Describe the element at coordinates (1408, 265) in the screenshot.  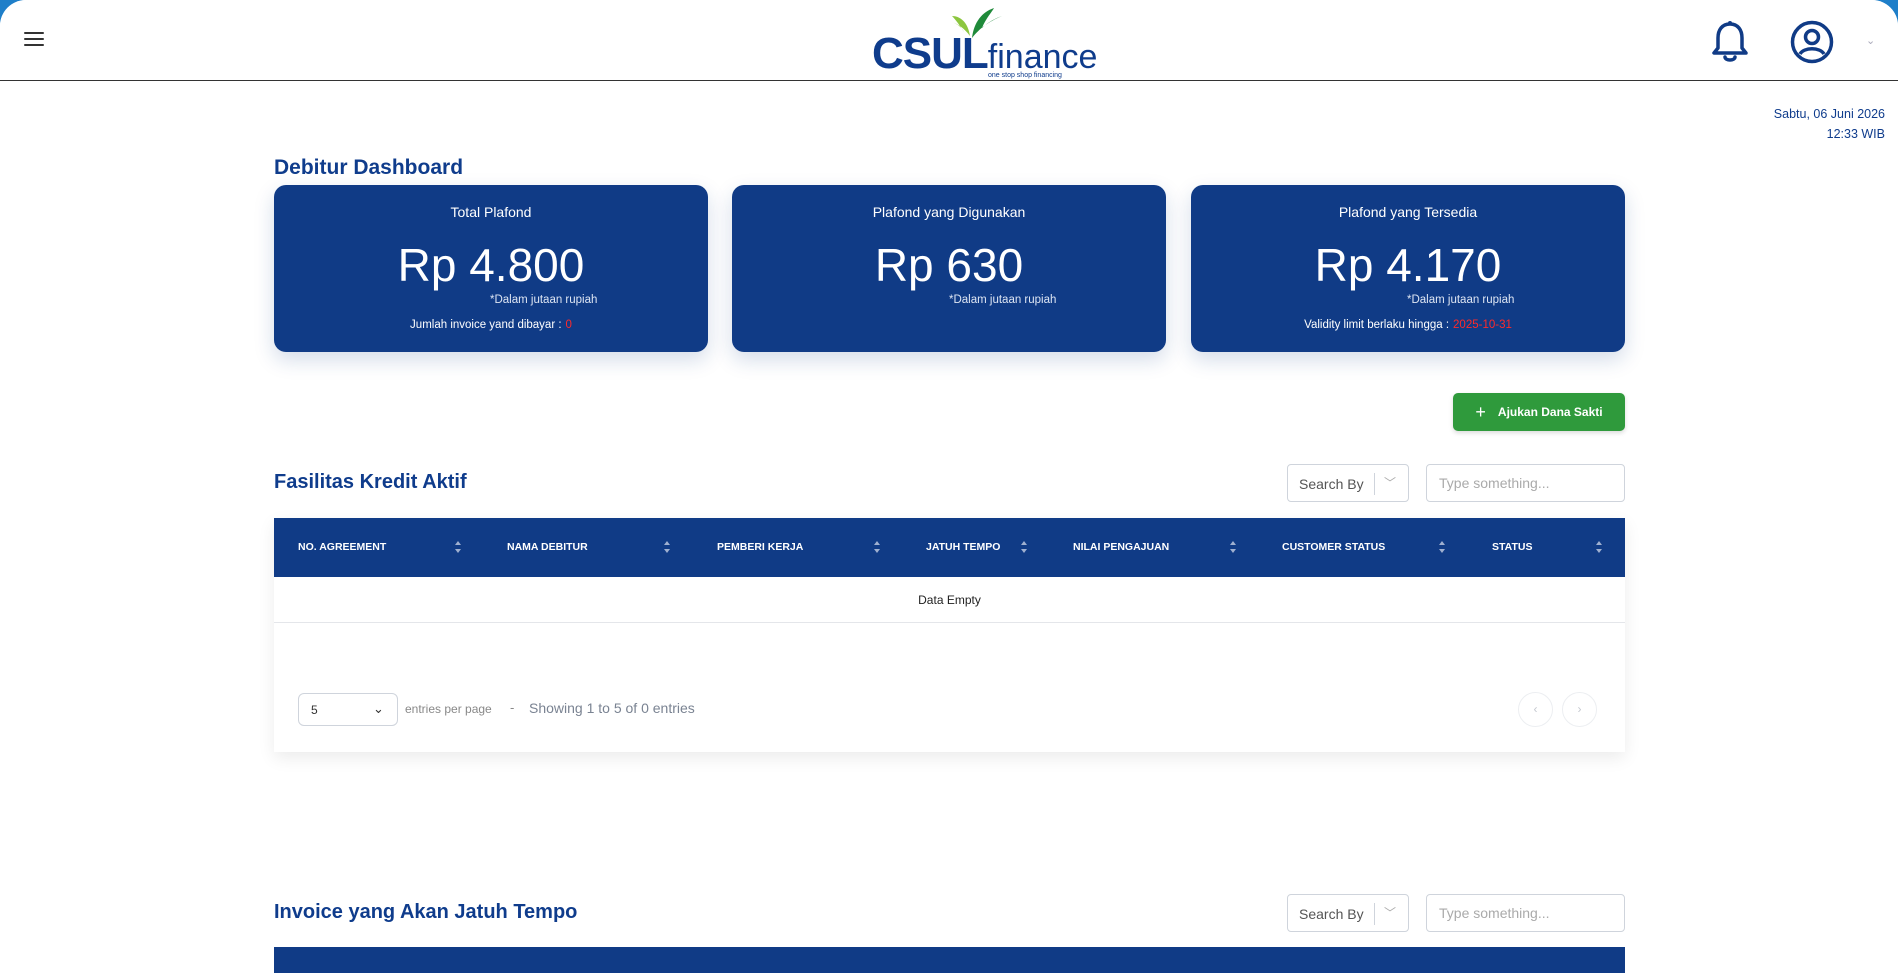
I see `card-value: Rp 4.170` at that location.